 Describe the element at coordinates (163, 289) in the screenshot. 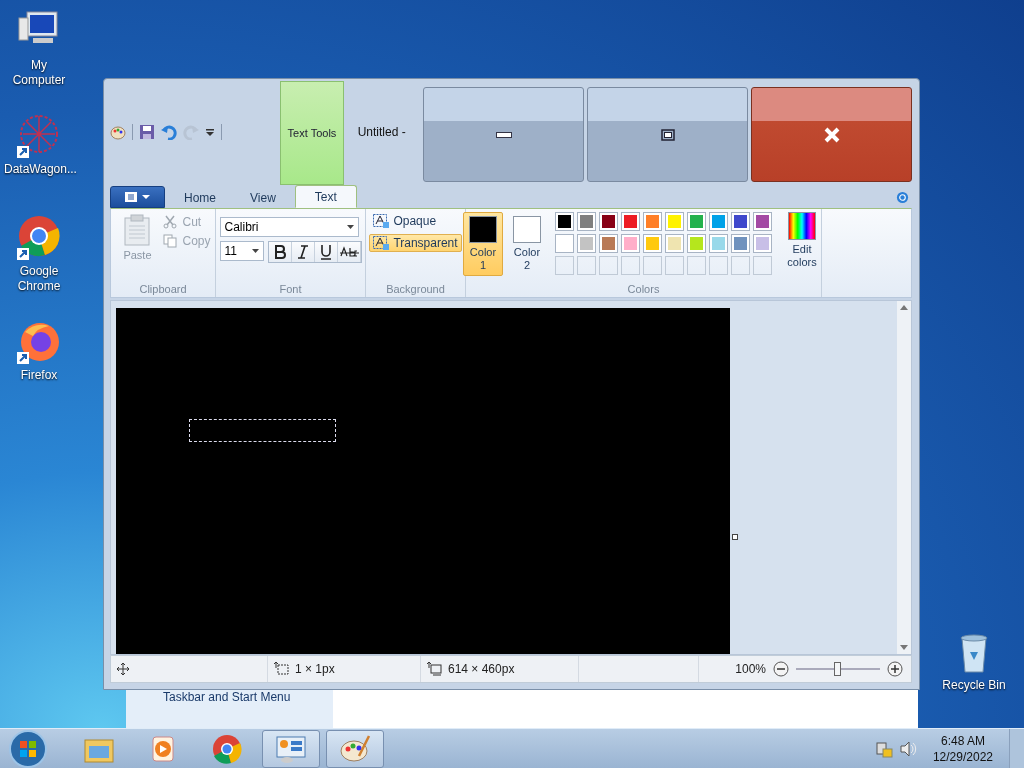

I see `group-label: Clipboard` at that location.